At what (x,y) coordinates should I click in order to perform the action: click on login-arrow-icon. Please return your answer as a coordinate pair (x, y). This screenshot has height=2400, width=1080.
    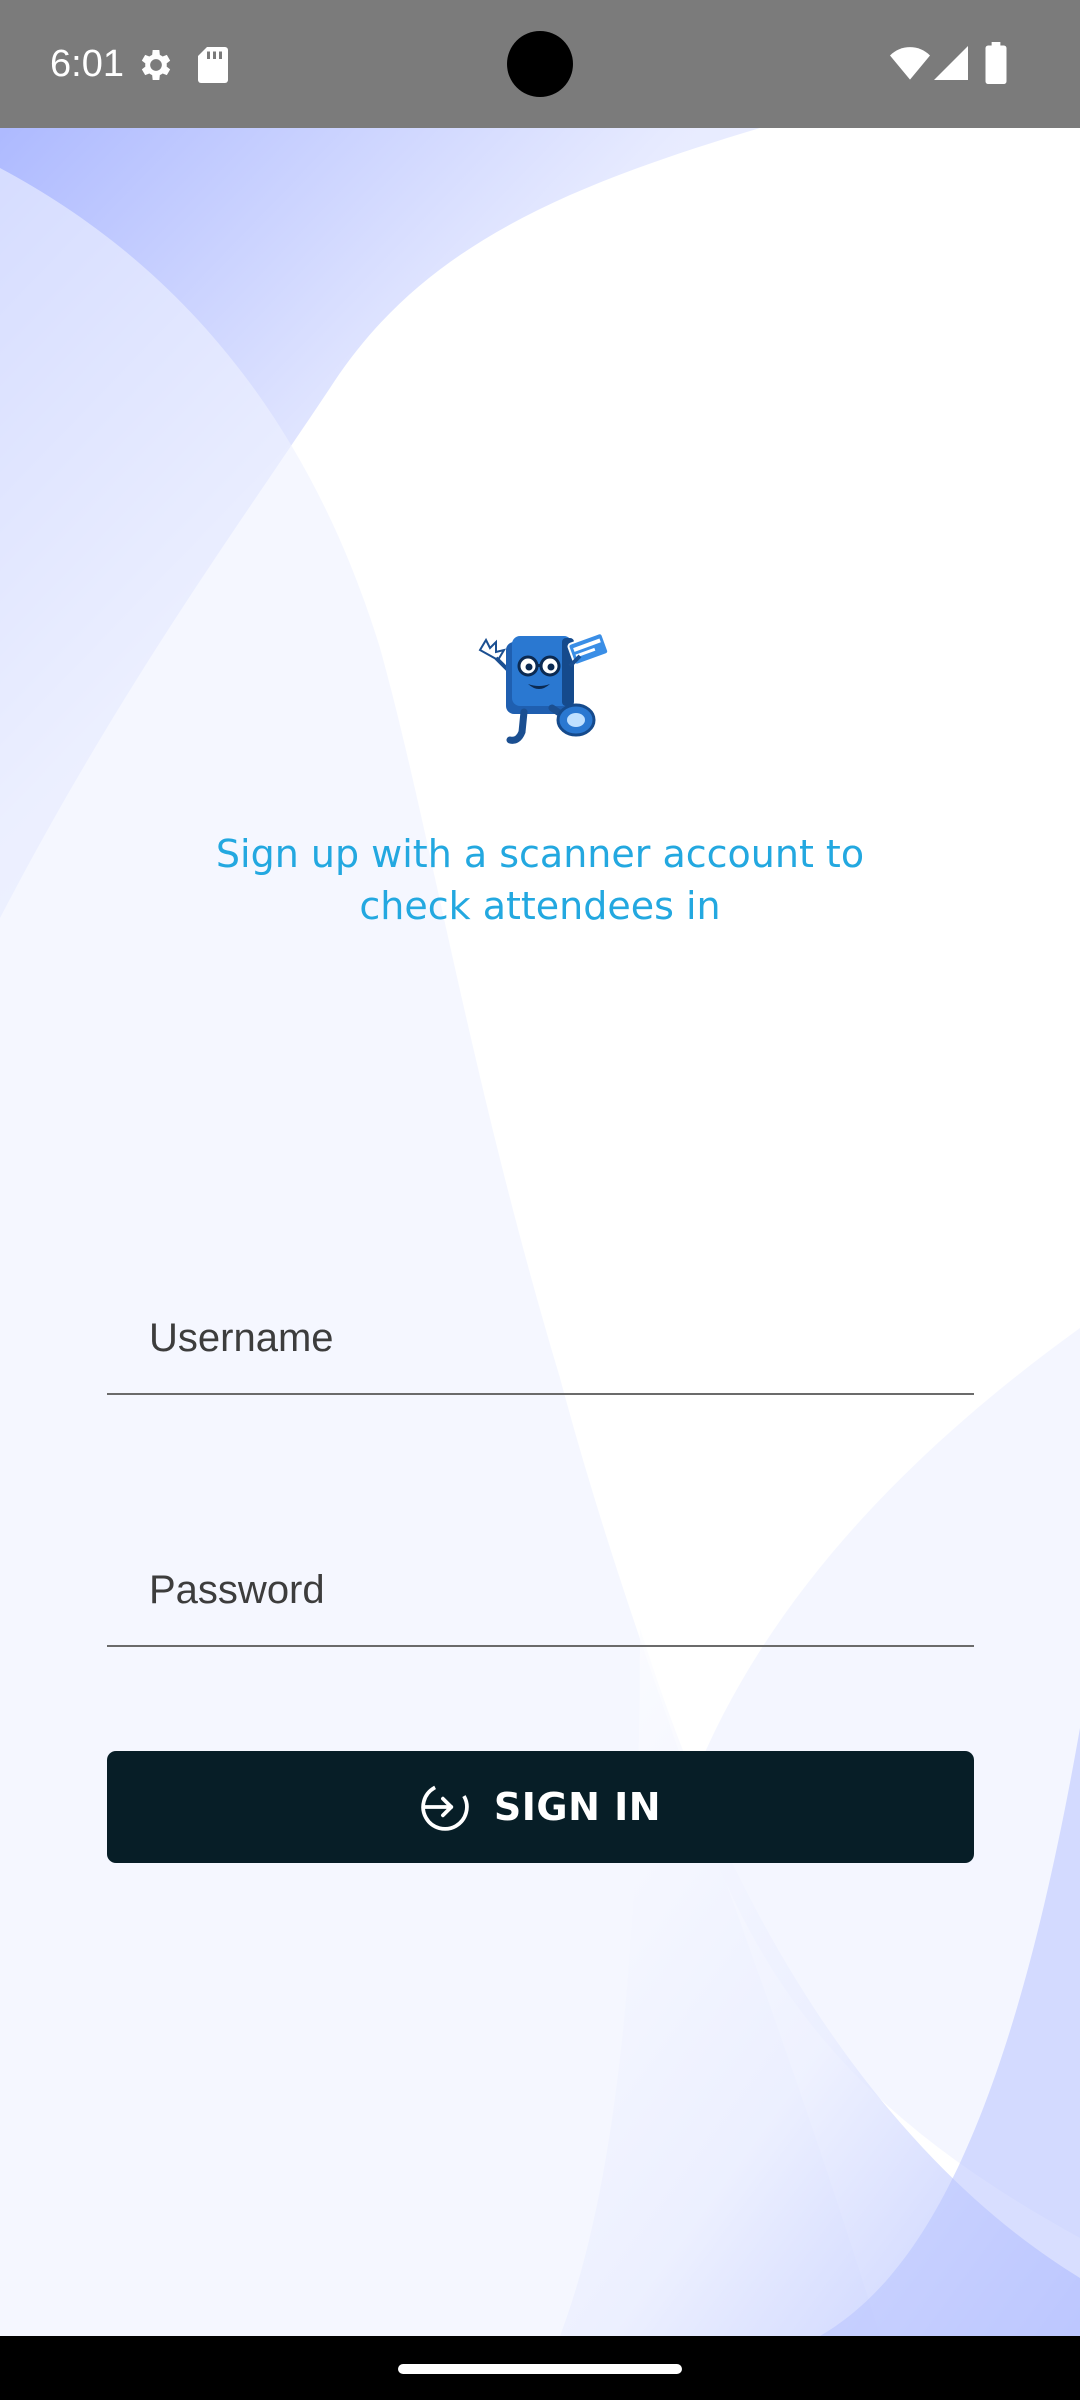
    Looking at the image, I should click on (445, 1807).